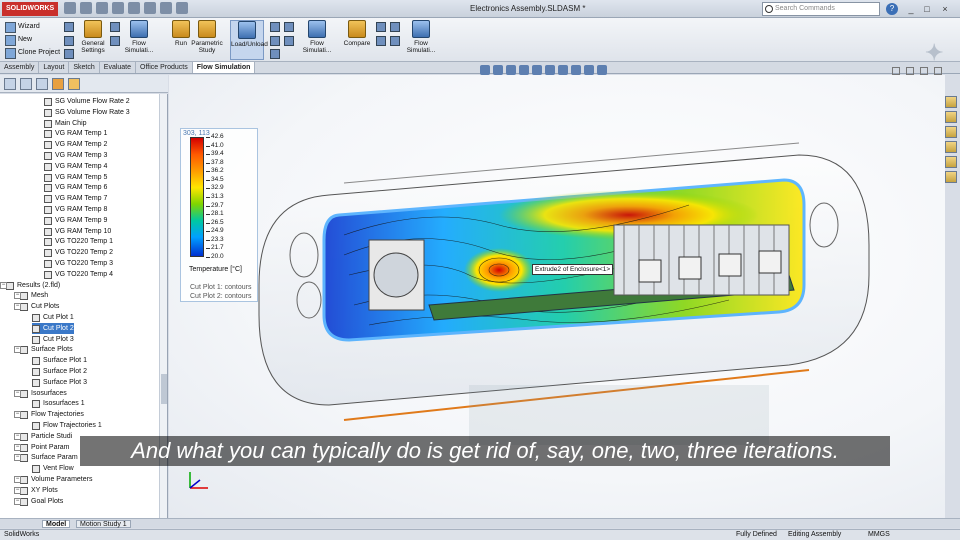 Image resolution: width=960 pixels, height=540 pixels. What do you see at coordinates (381, 41) in the screenshot?
I see `export-icon` at bounding box center [381, 41].